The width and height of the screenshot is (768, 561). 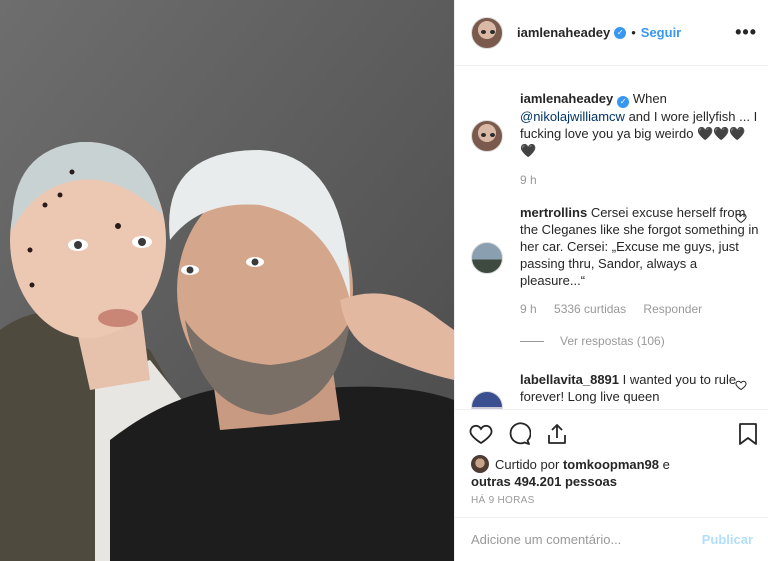 What do you see at coordinates (611, 33) in the screenshot?
I see `post-header: iamlenaheadey ✓ • Seguir •••` at bounding box center [611, 33].